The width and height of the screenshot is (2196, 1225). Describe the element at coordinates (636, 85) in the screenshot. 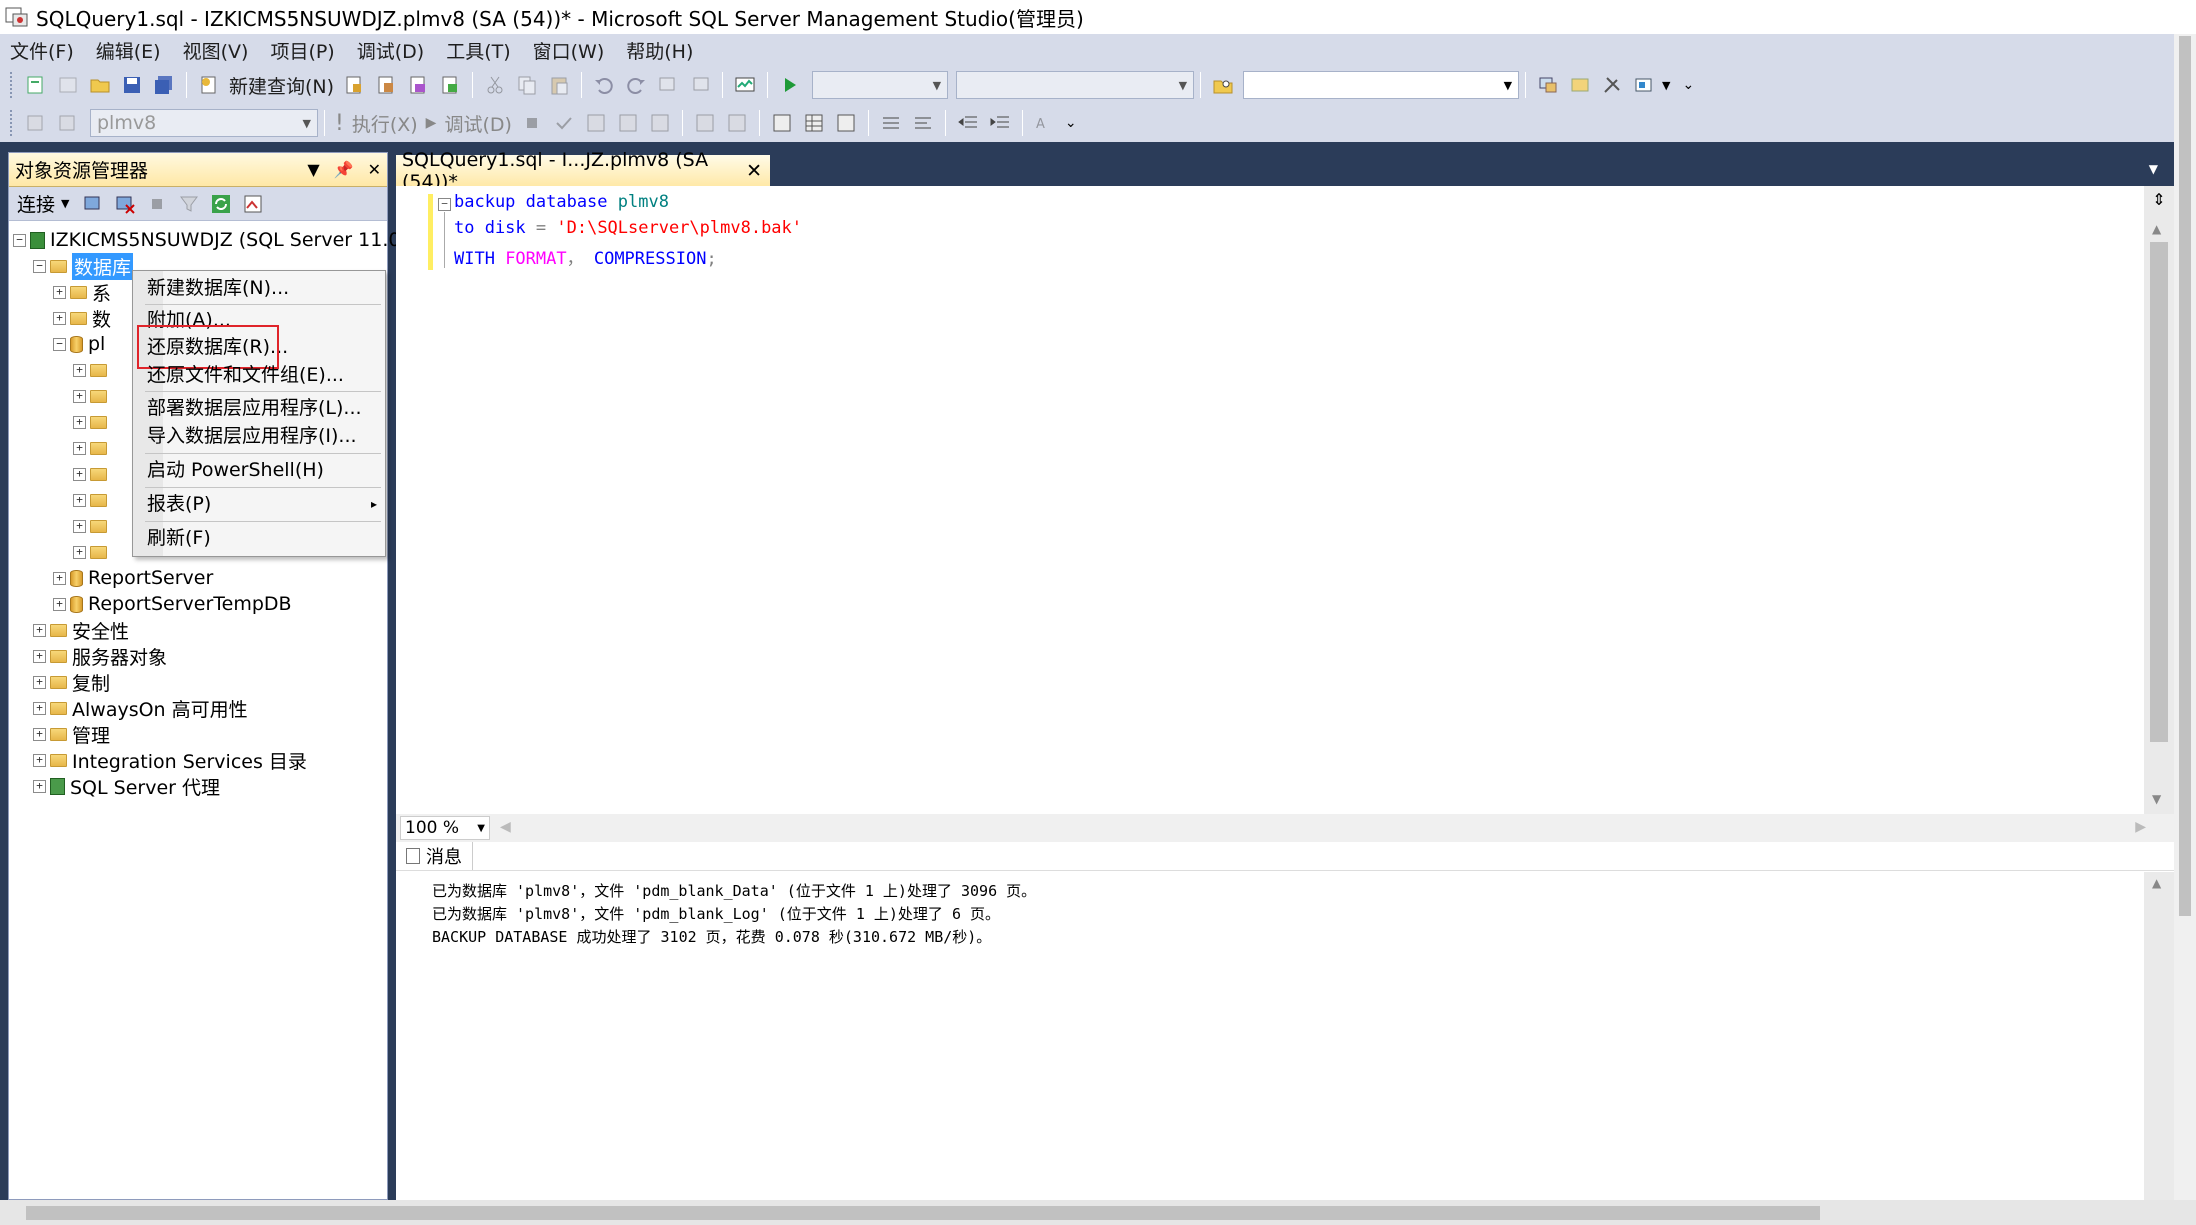

I see `redo-icon` at that location.